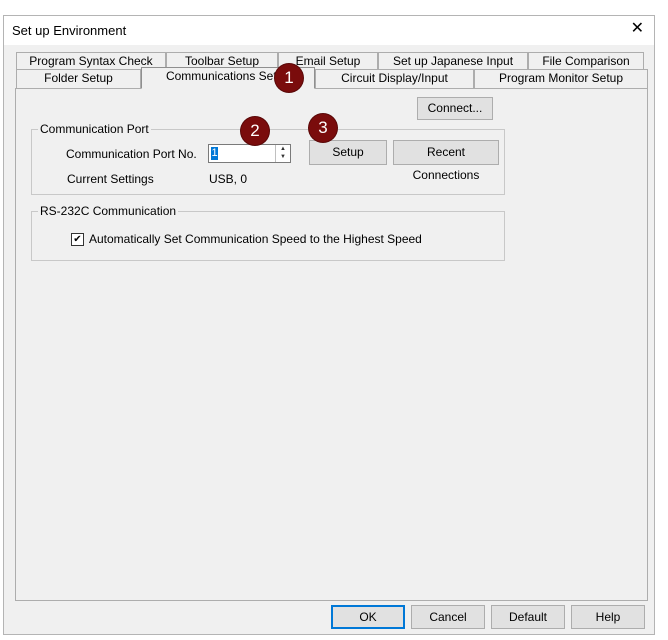  Describe the element at coordinates (249, 153) in the screenshot. I see `port-number-spinner: 1 ▲ ▼` at that location.